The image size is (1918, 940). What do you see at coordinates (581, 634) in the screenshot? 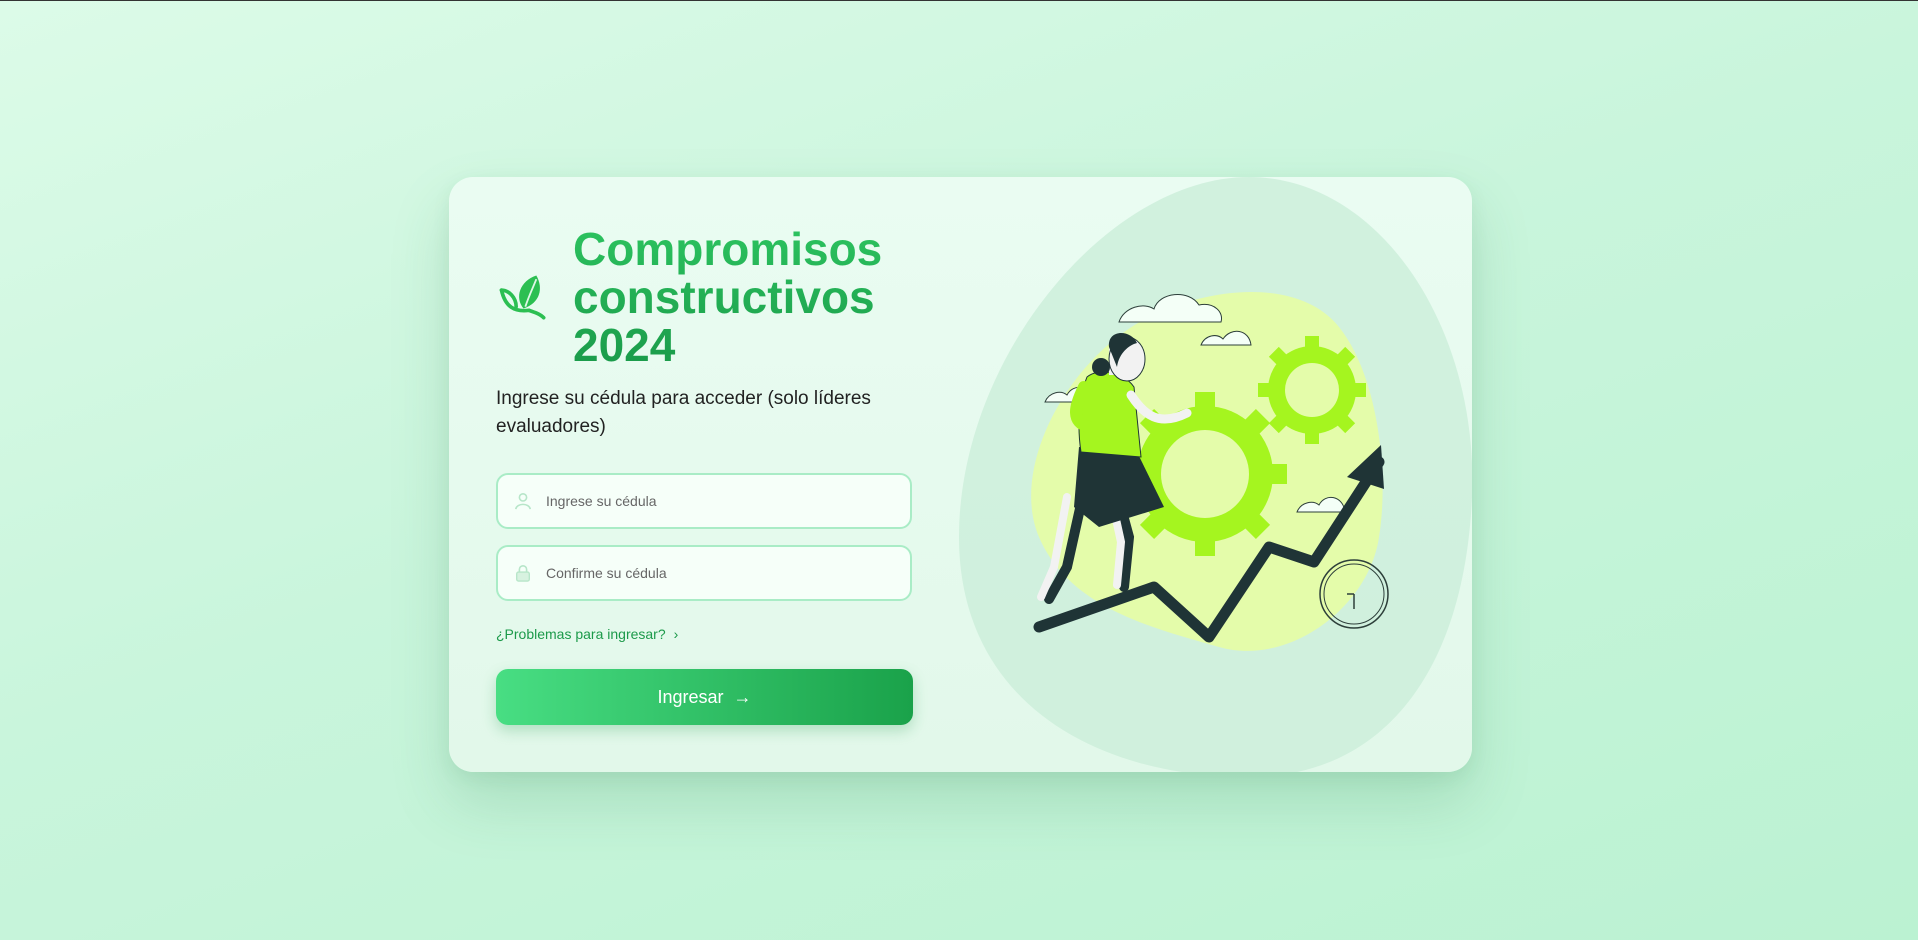
I see `help-link-label: ¿Problemas para ingresar?` at bounding box center [581, 634].